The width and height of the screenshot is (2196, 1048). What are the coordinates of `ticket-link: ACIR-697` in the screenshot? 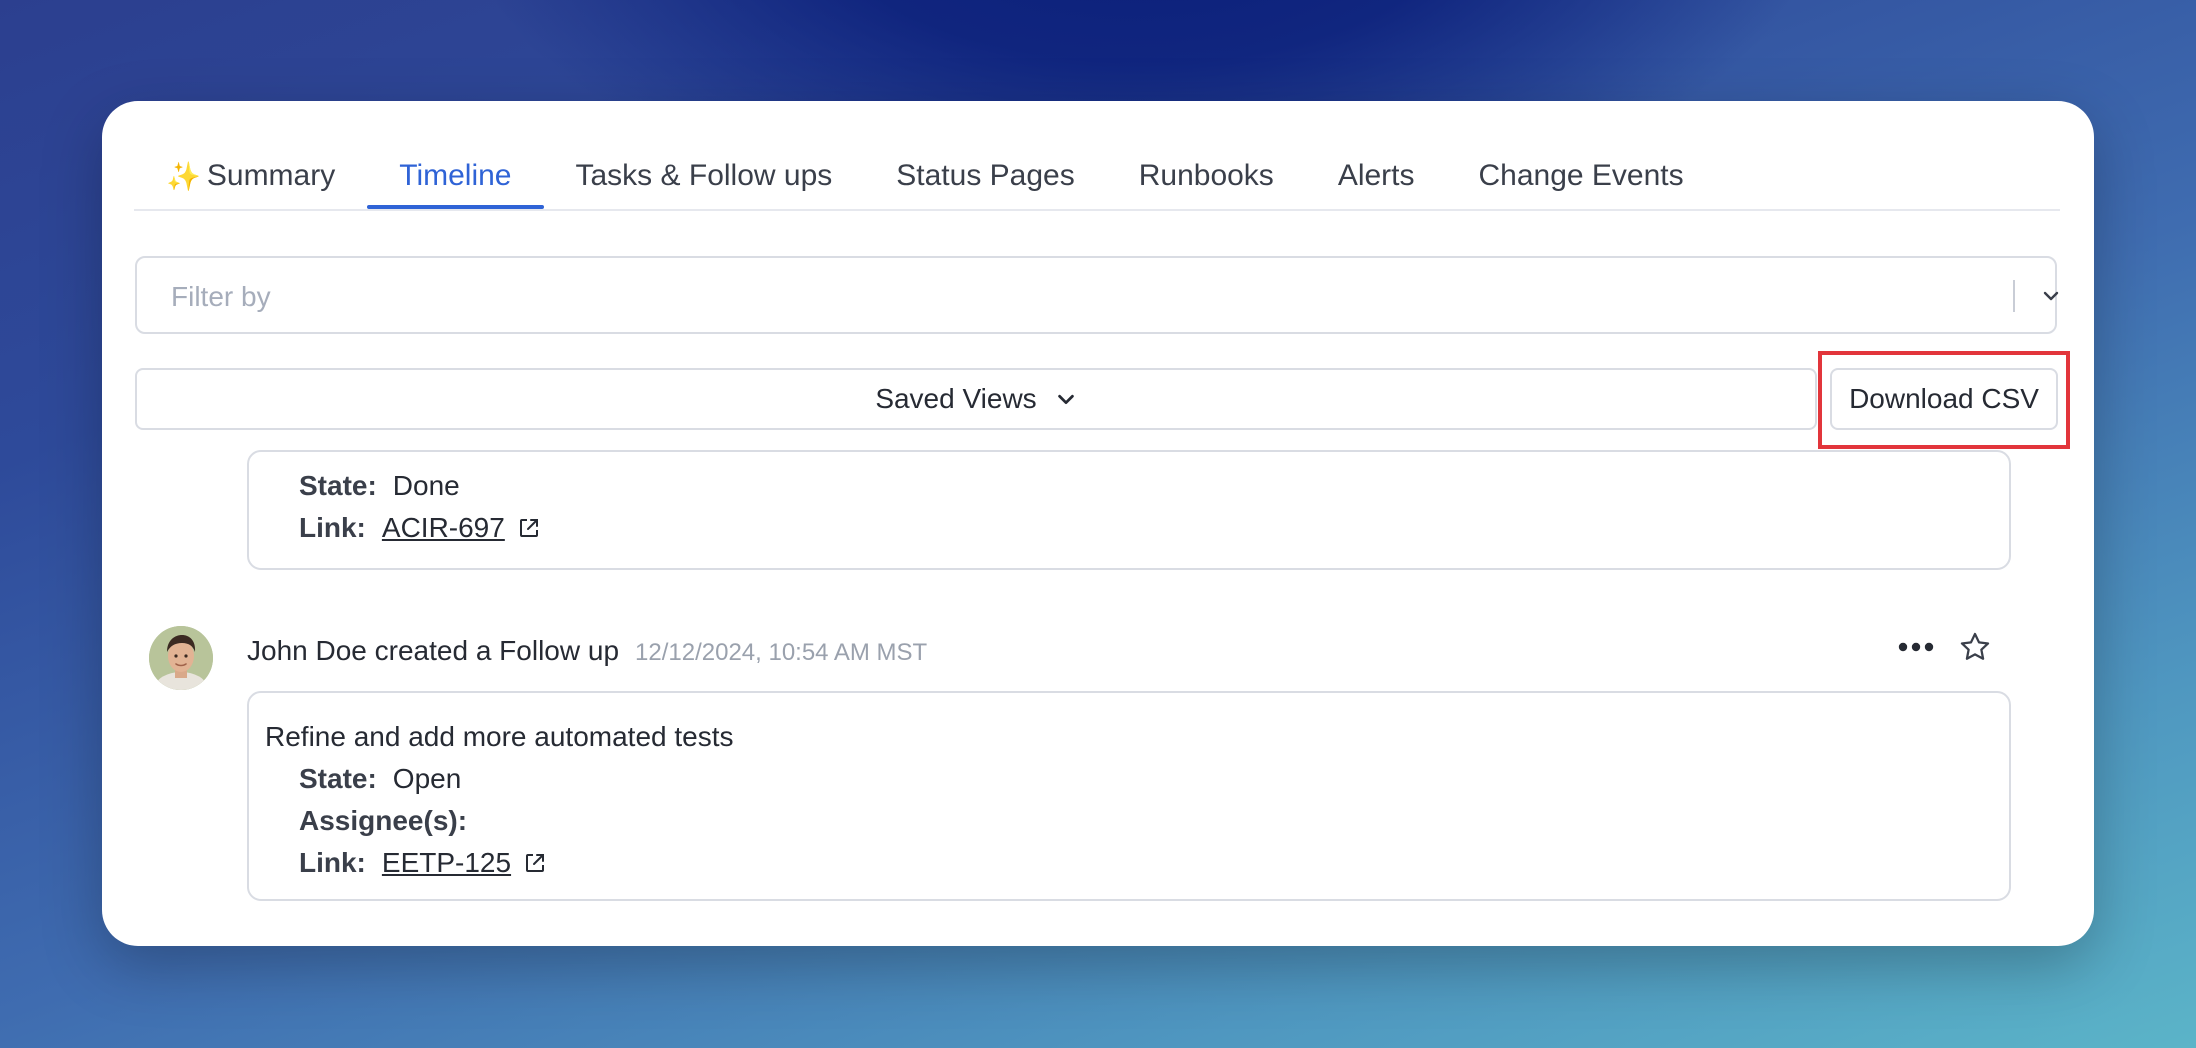 It's located at (443, 528).